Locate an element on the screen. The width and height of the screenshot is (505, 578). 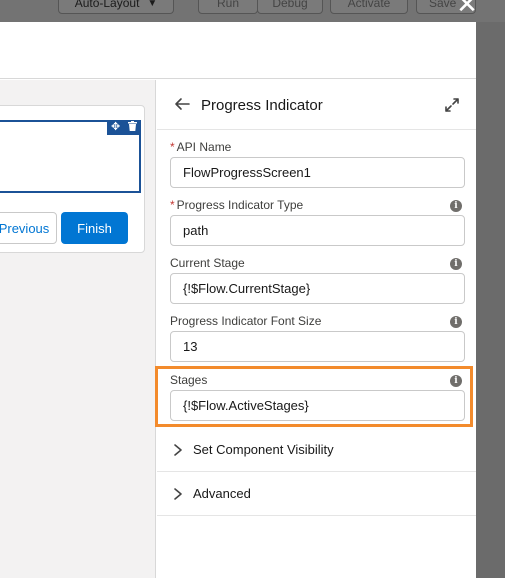
debug-button: Debug is located at coordinates (290, 7).